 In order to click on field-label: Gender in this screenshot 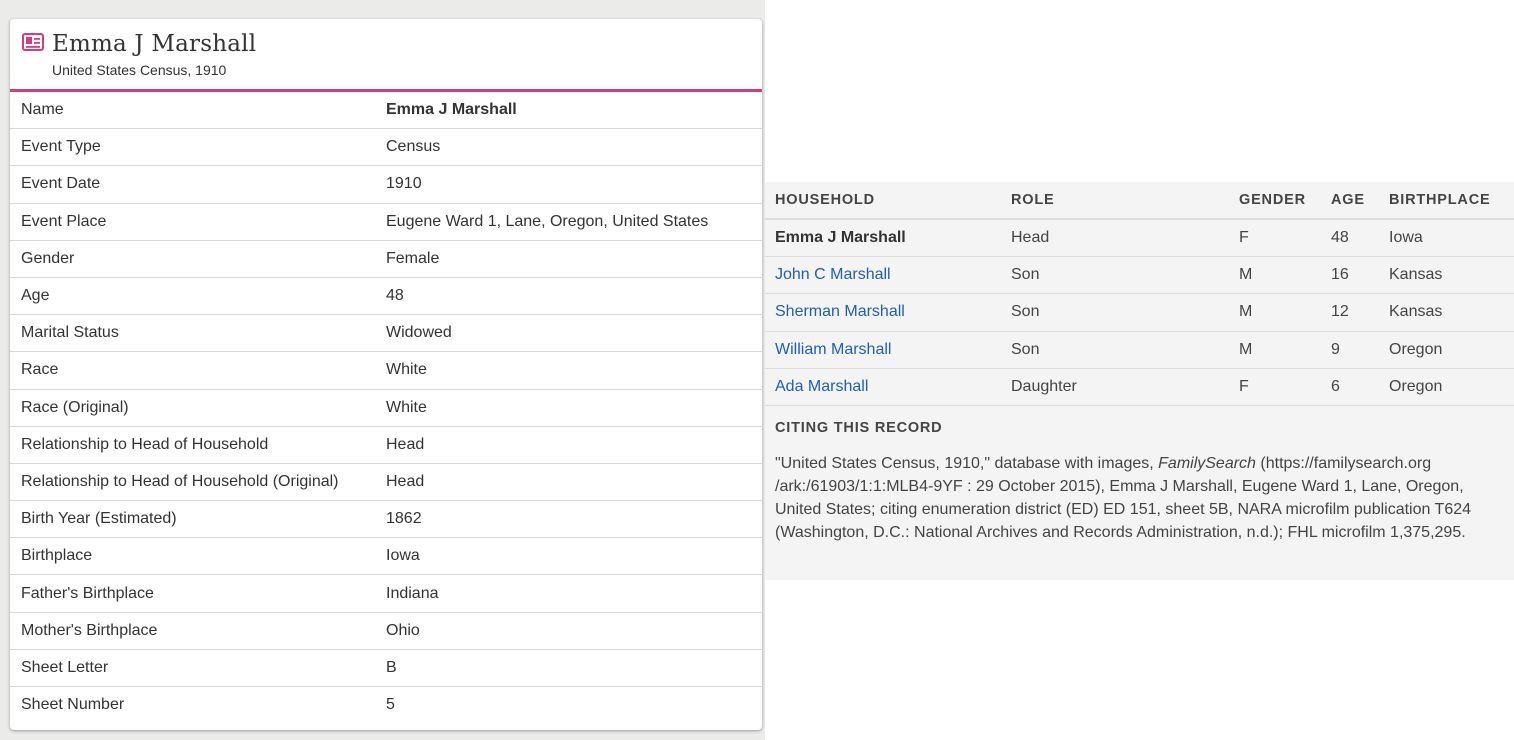, I will do `click(48, 258)`.